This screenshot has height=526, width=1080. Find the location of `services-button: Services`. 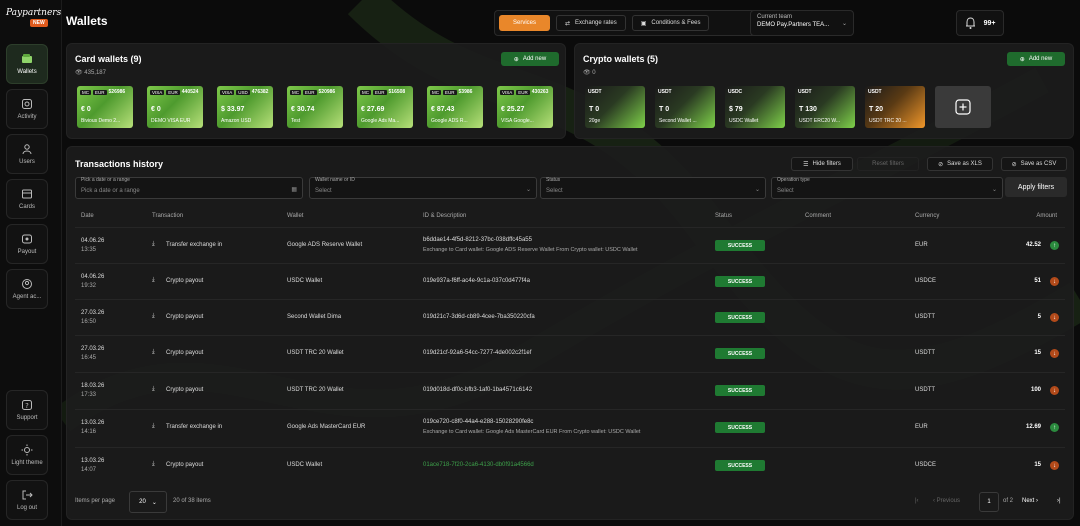

services-button: Services is located at coordinates (525, 23).